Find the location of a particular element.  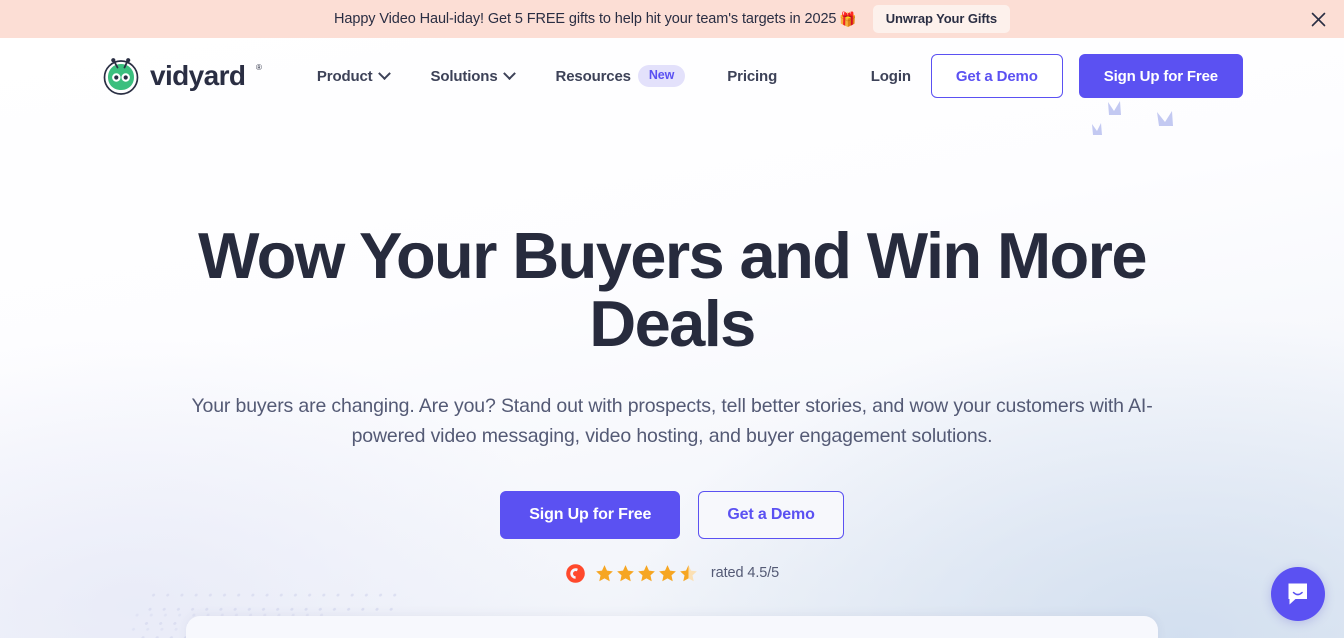

g2-logo-icon: 2 is located at coordinates (575, 573).